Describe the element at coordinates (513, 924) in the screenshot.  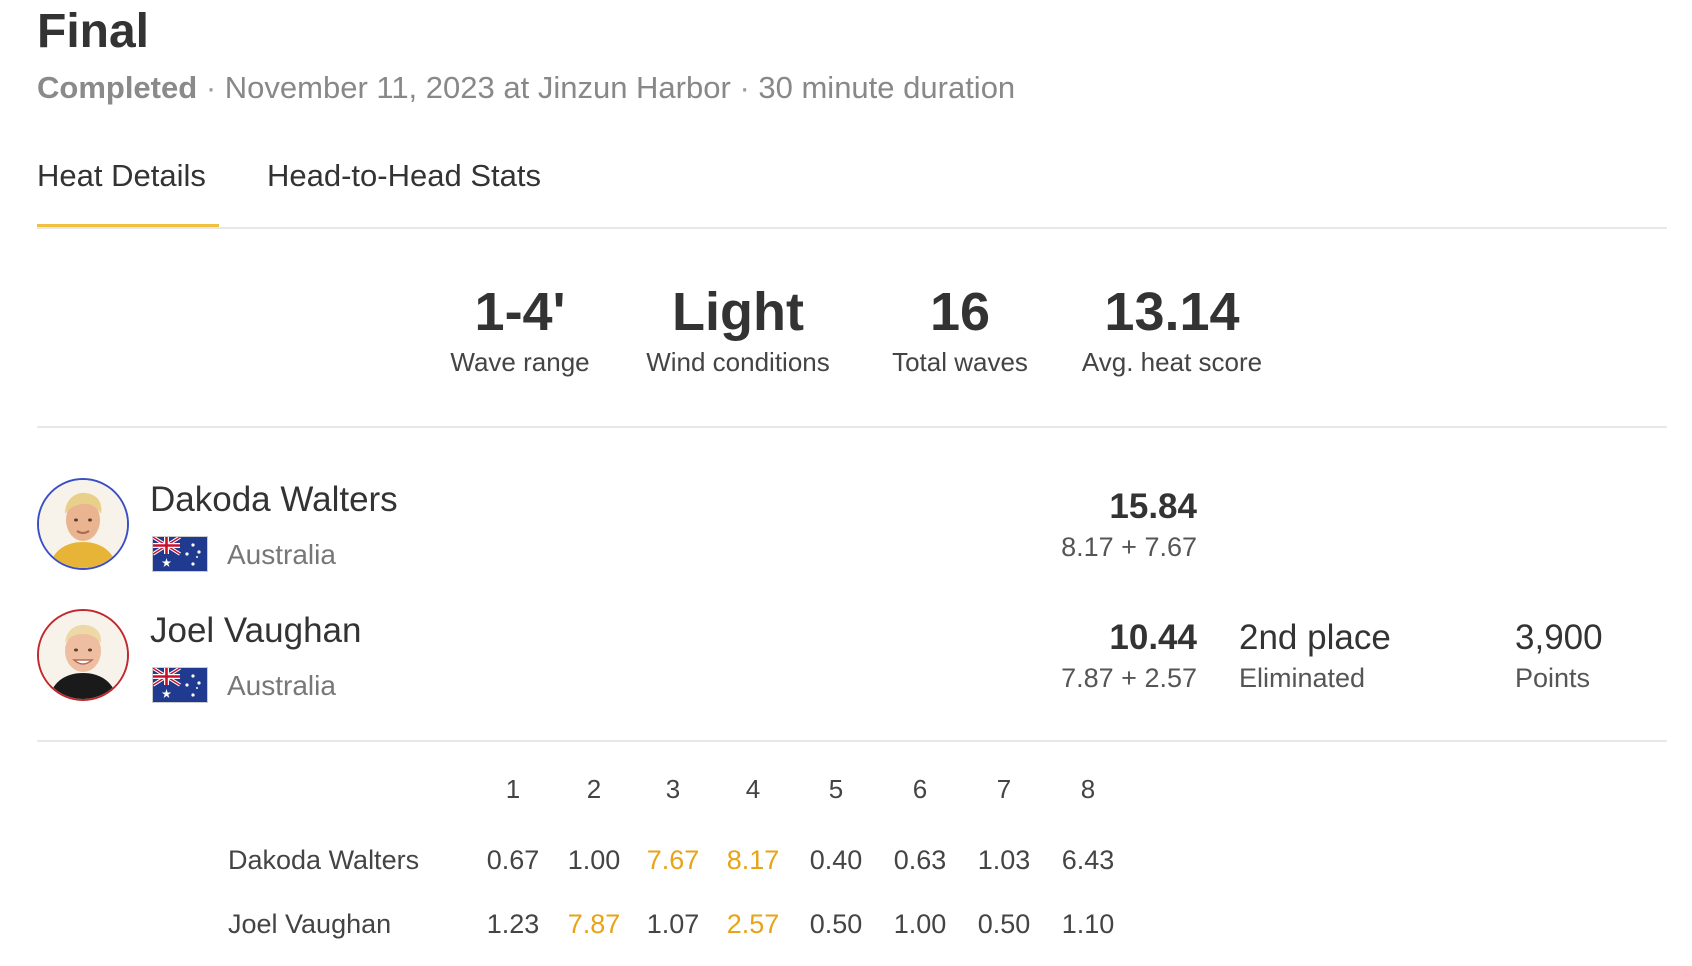
I see `wave-score-cell: 1.23` at that location.